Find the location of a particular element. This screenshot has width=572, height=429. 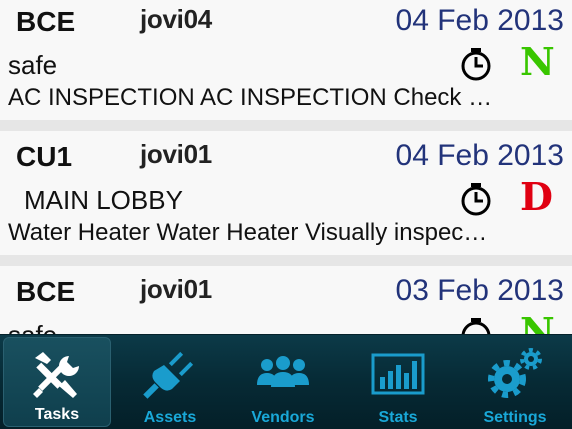

priority-badge: D is located at coordinates (536, 196).